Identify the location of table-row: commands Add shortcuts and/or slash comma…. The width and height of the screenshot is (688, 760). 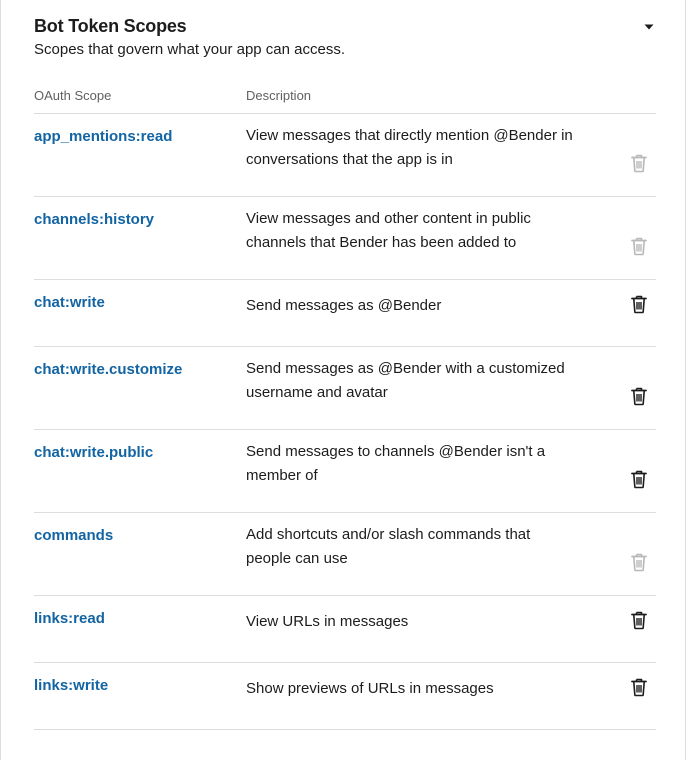
(345, 554).